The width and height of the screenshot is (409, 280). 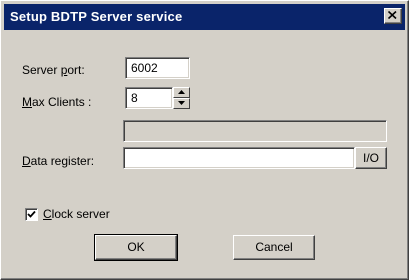 What do you see at coordinates (26, 161) in the screenshot?
I see `data-register-label-accel: D` at bounding box center [26, 161].